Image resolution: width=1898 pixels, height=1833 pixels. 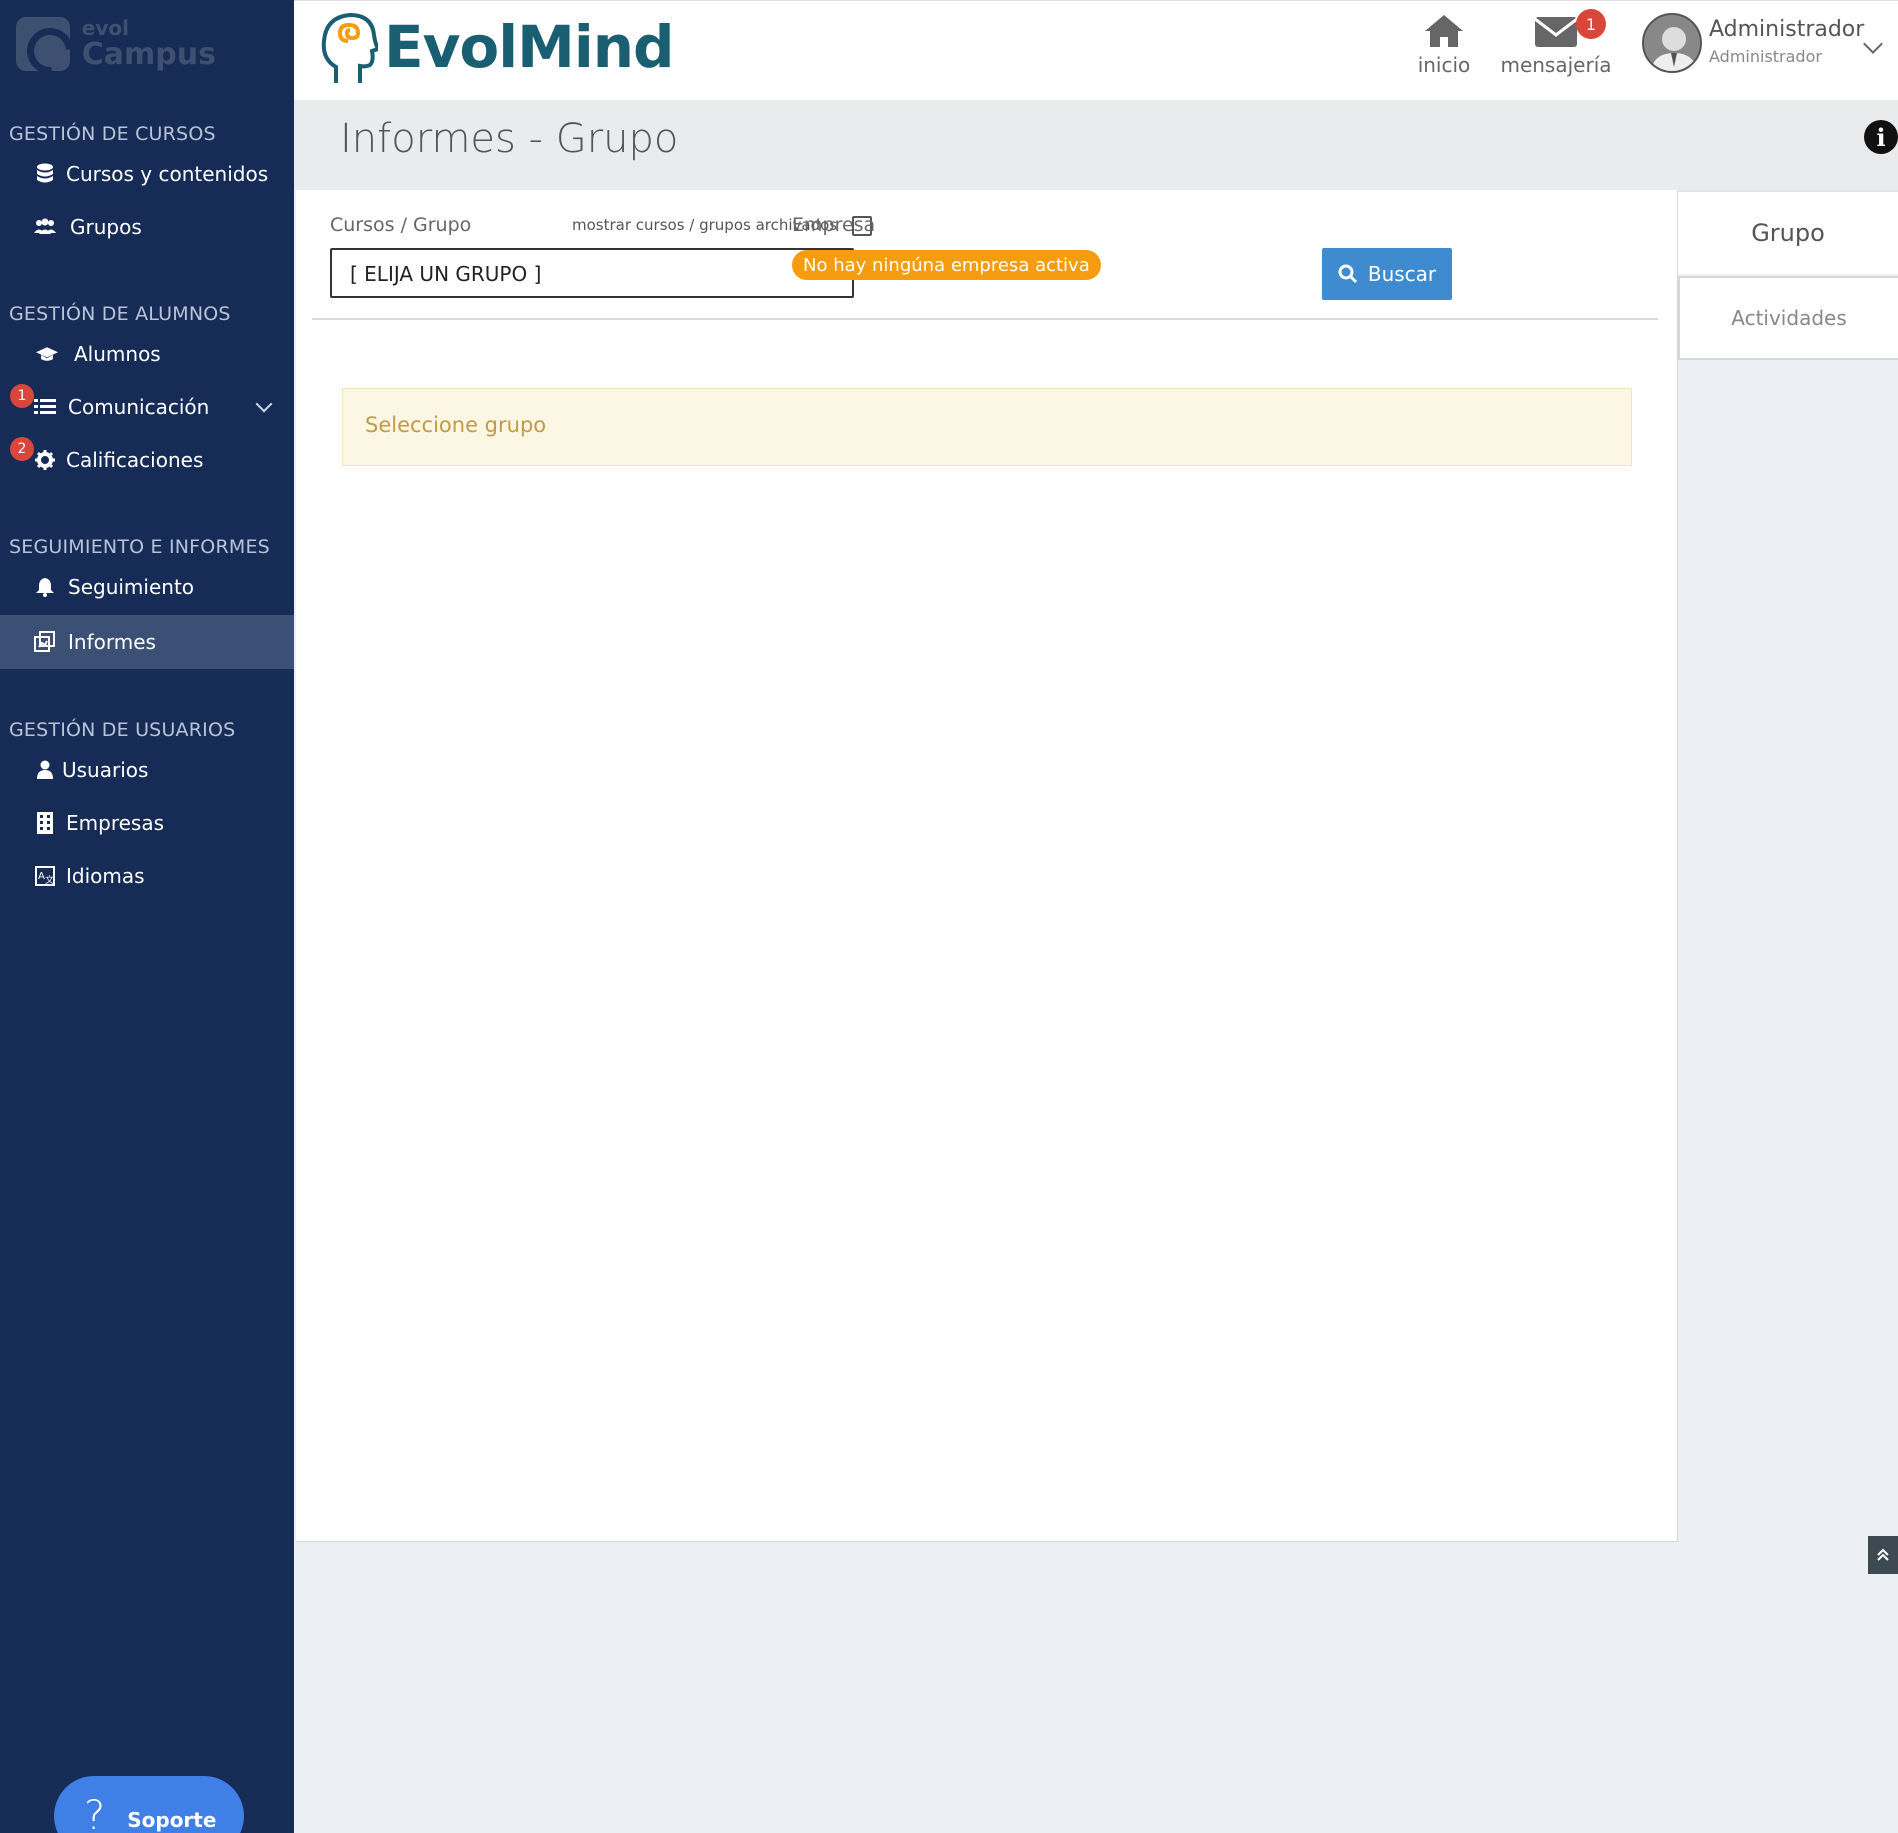 I want to click on list-icon, so click(x=45, y=407).